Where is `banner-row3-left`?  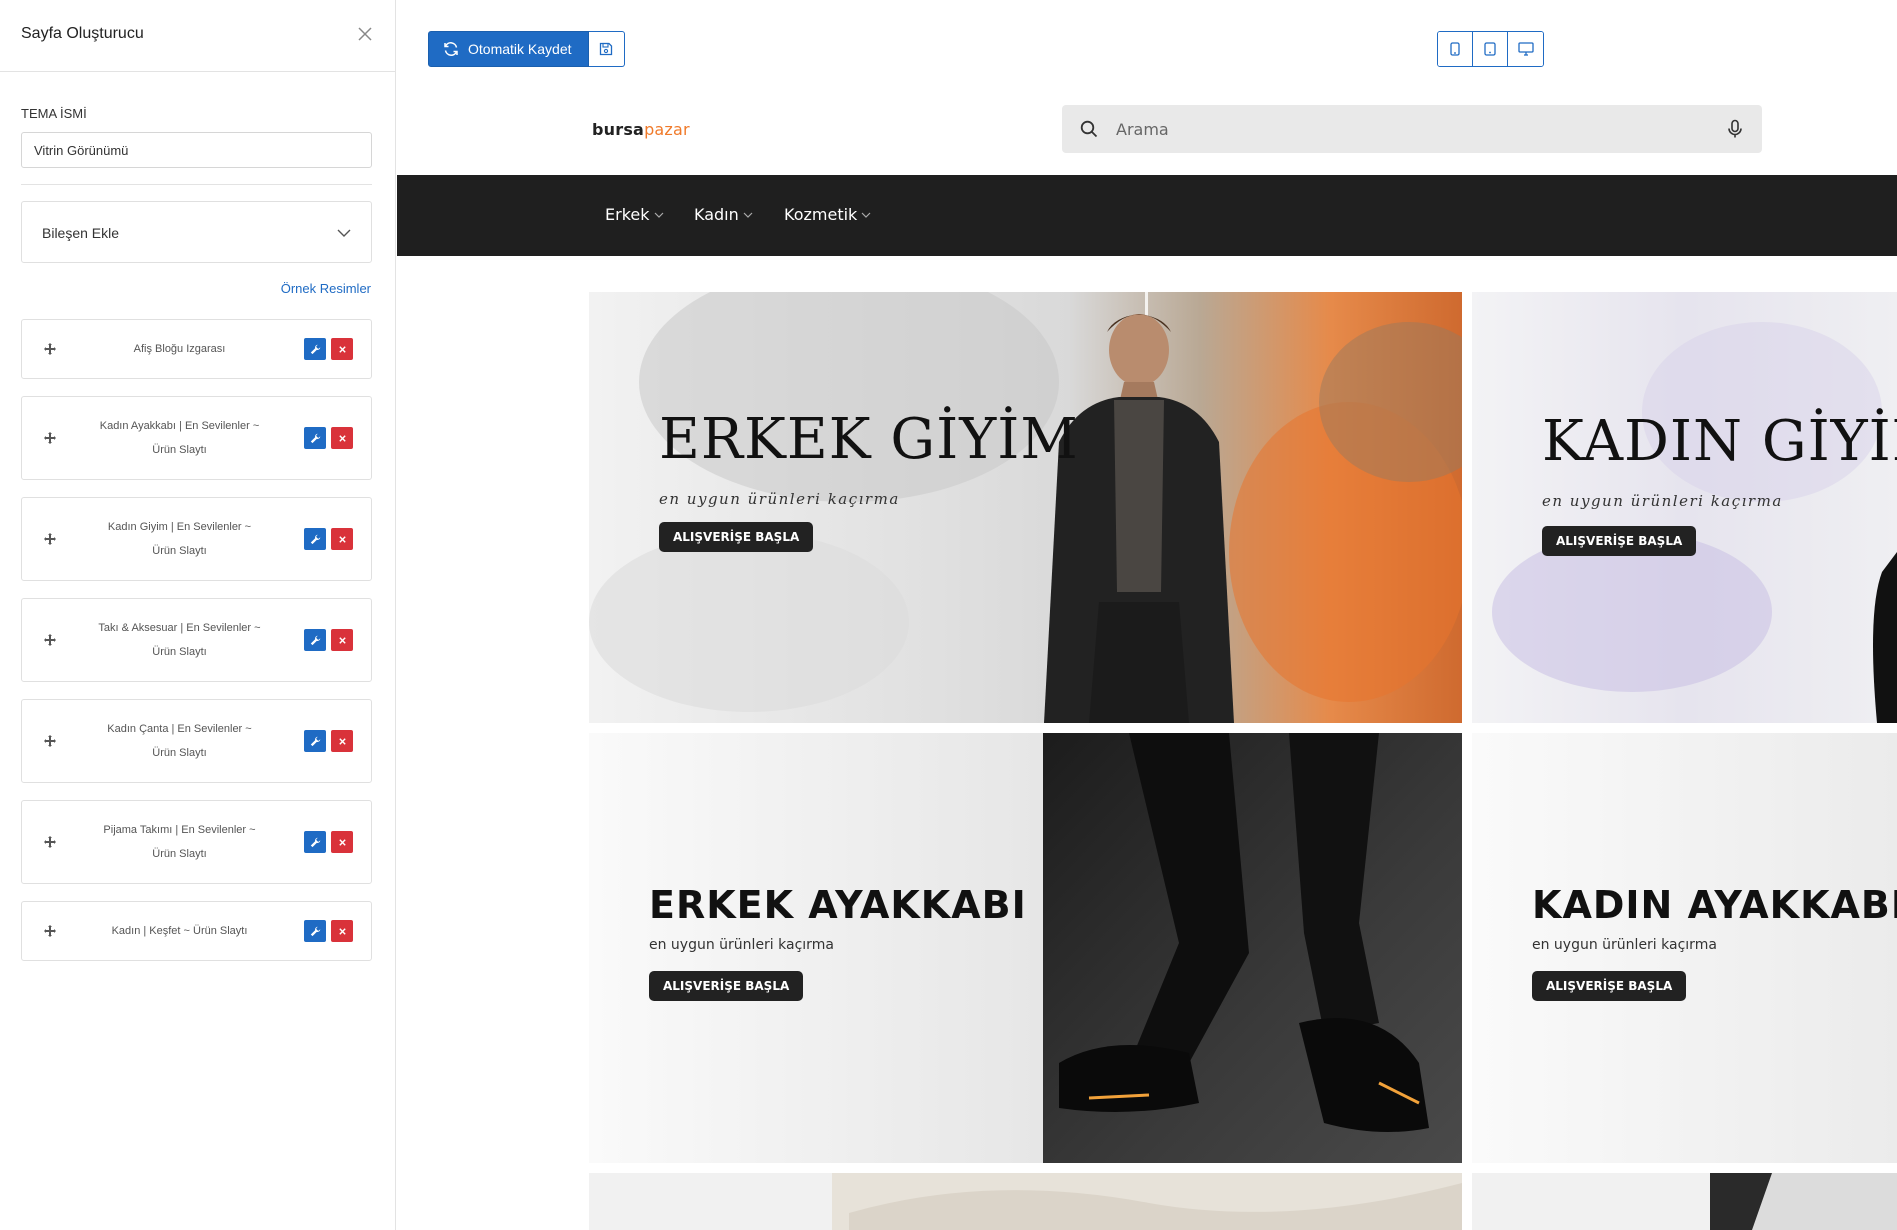
banner-row3-left is located at coordinates (1025, 1201).